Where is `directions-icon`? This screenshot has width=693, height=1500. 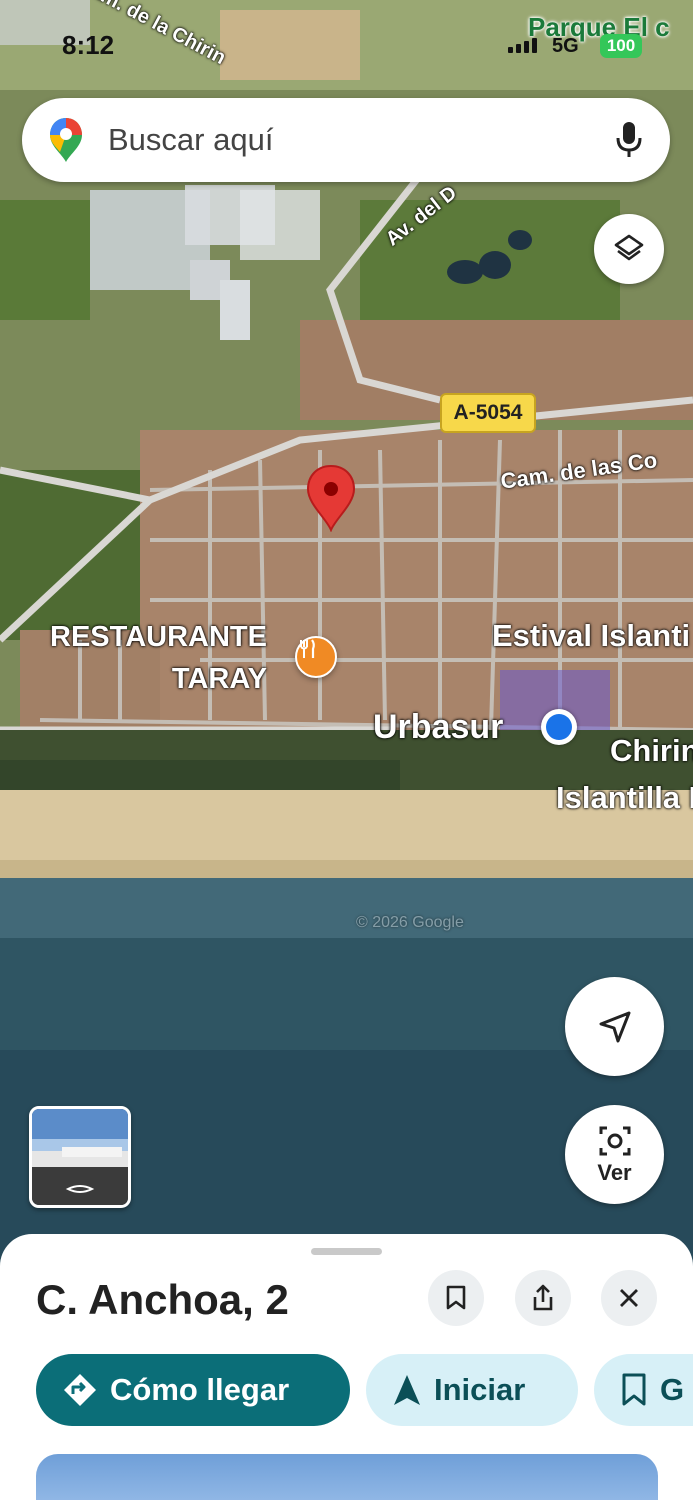
directions-icon is located at coordinates (80, 1390).